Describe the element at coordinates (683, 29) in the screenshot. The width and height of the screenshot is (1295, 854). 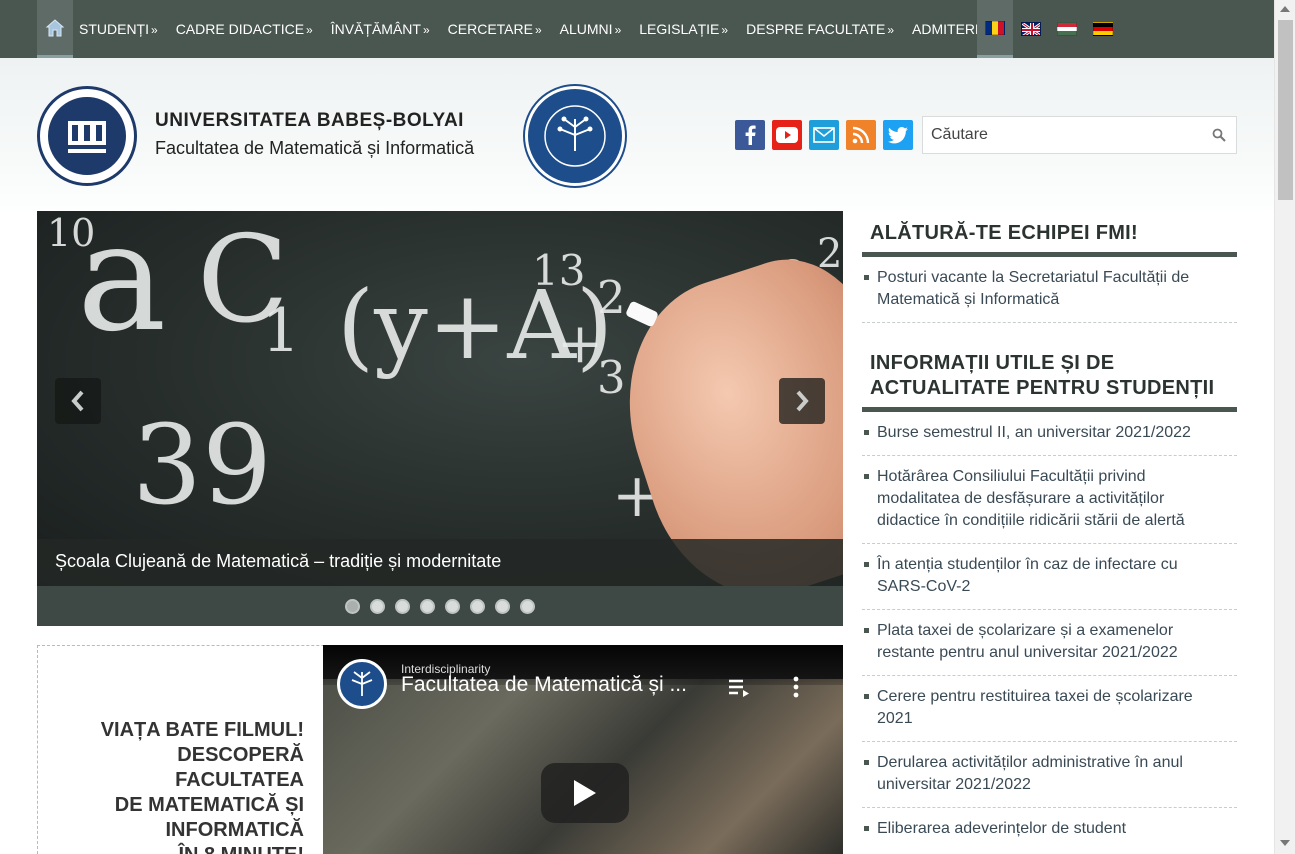
I see `menu-item-legislatie: LEGISLAȚIE»` at that location.